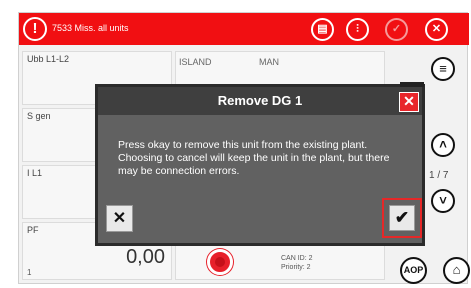 This screenshot has width=471, height=288. What do you see at coordinates (443, 69) in the screenshot?
I see `menu-icon: ≡` at bounding box center [443, 69].